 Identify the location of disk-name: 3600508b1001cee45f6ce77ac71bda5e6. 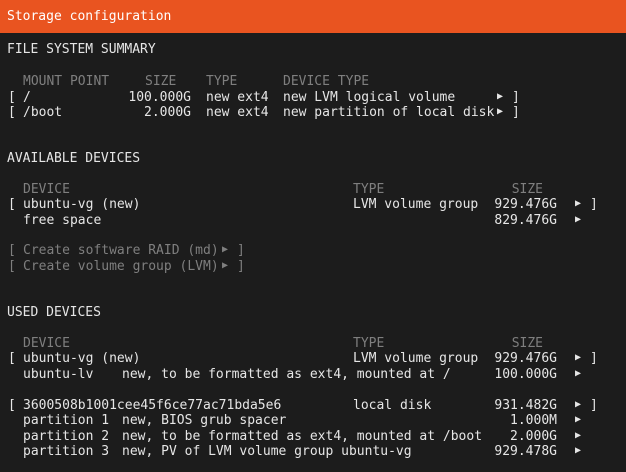
(152, 405).